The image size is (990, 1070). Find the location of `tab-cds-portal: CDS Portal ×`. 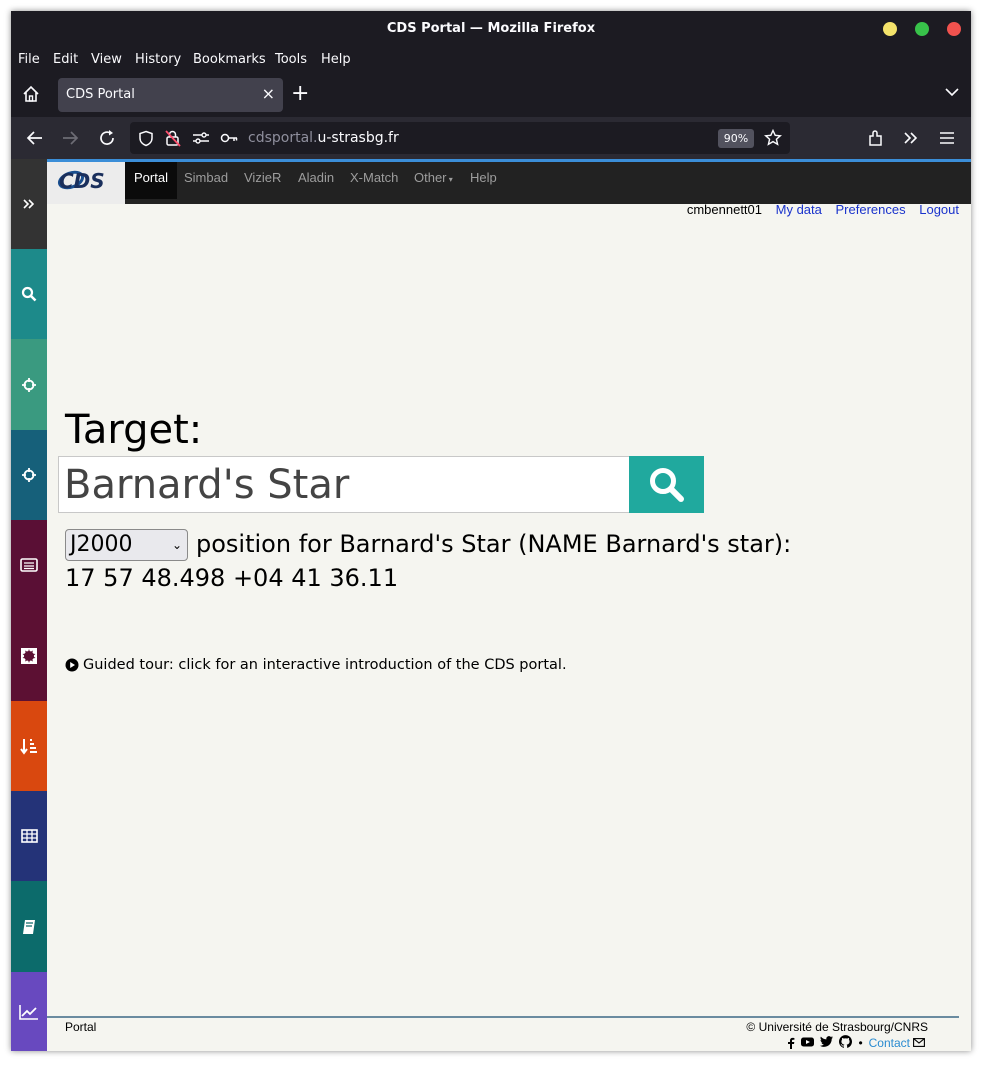

tab-cds-portal: CDS Portal × is located at coordinates (170, 95).